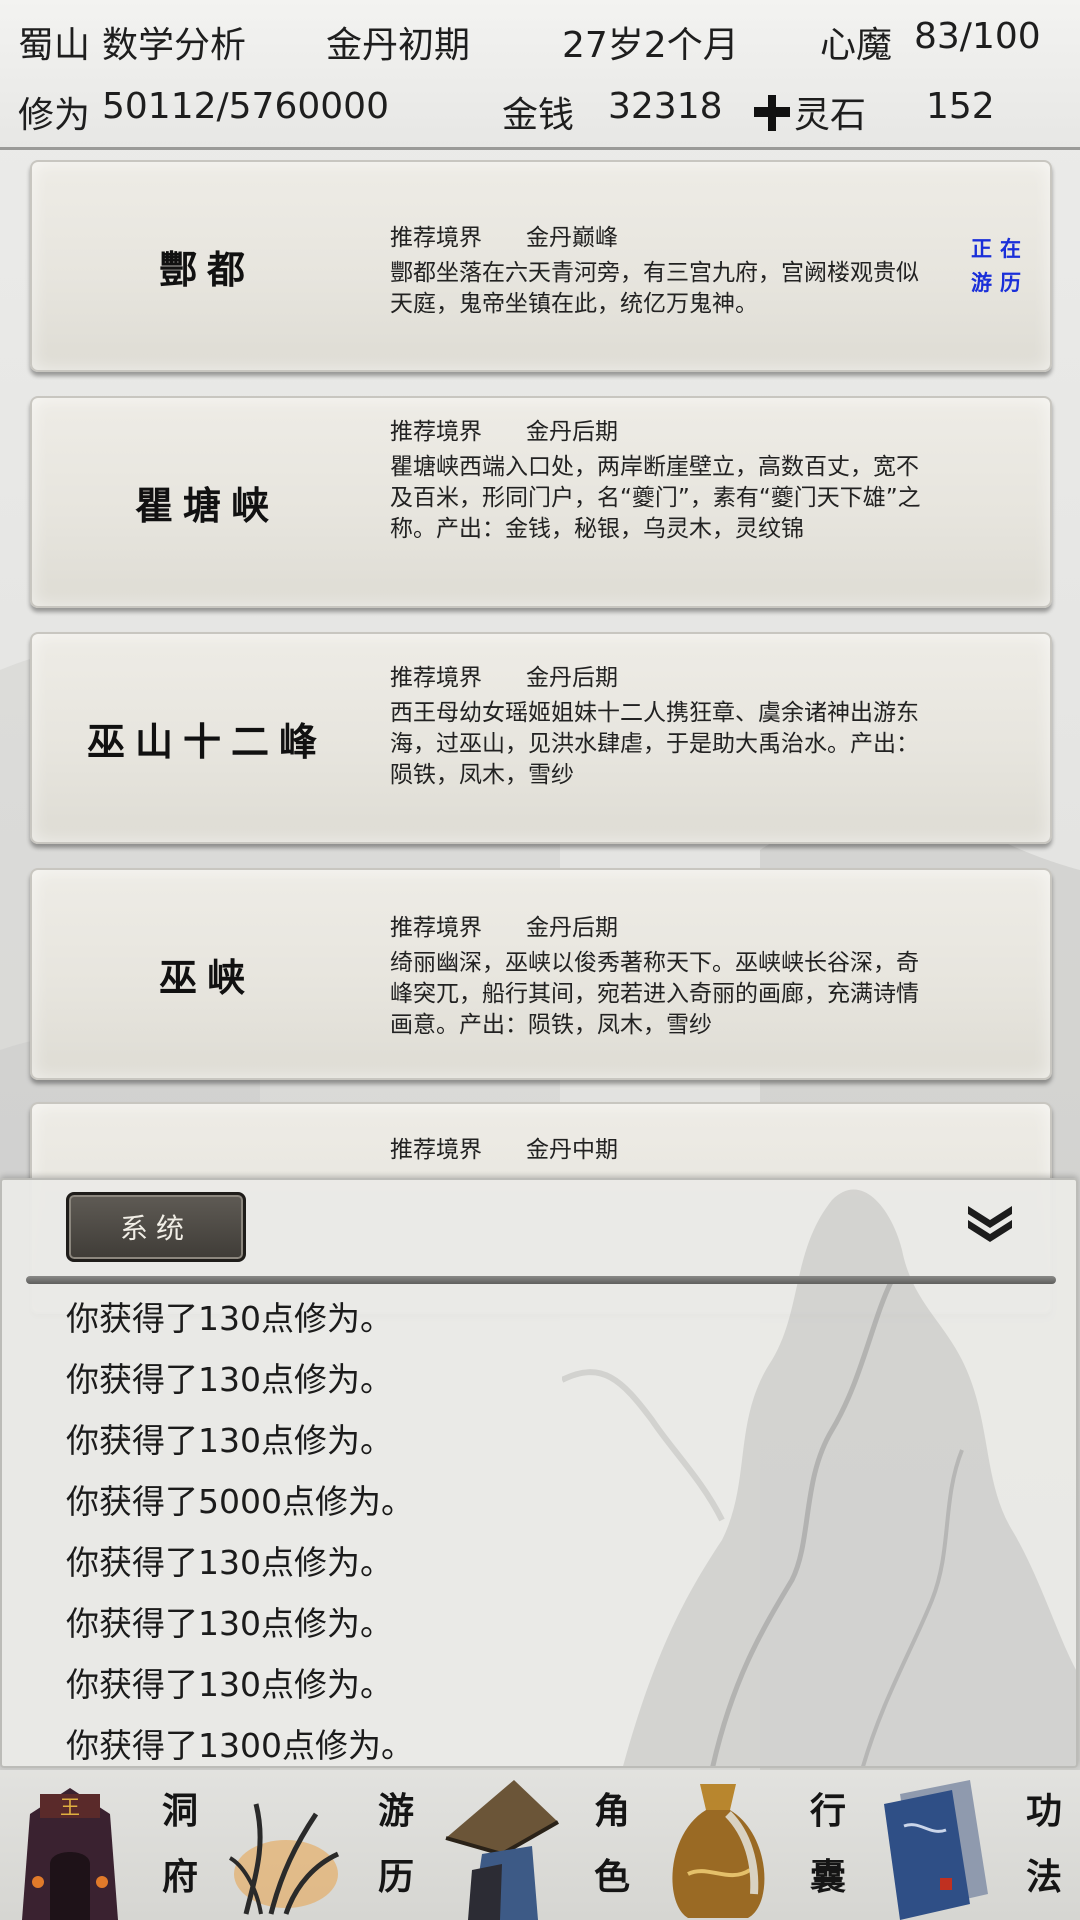 The image size is (1080, 1920). Describe the element at coordinates (977, 36) in the screenshot. I see `heart-demon-value: 83/100` at that location.